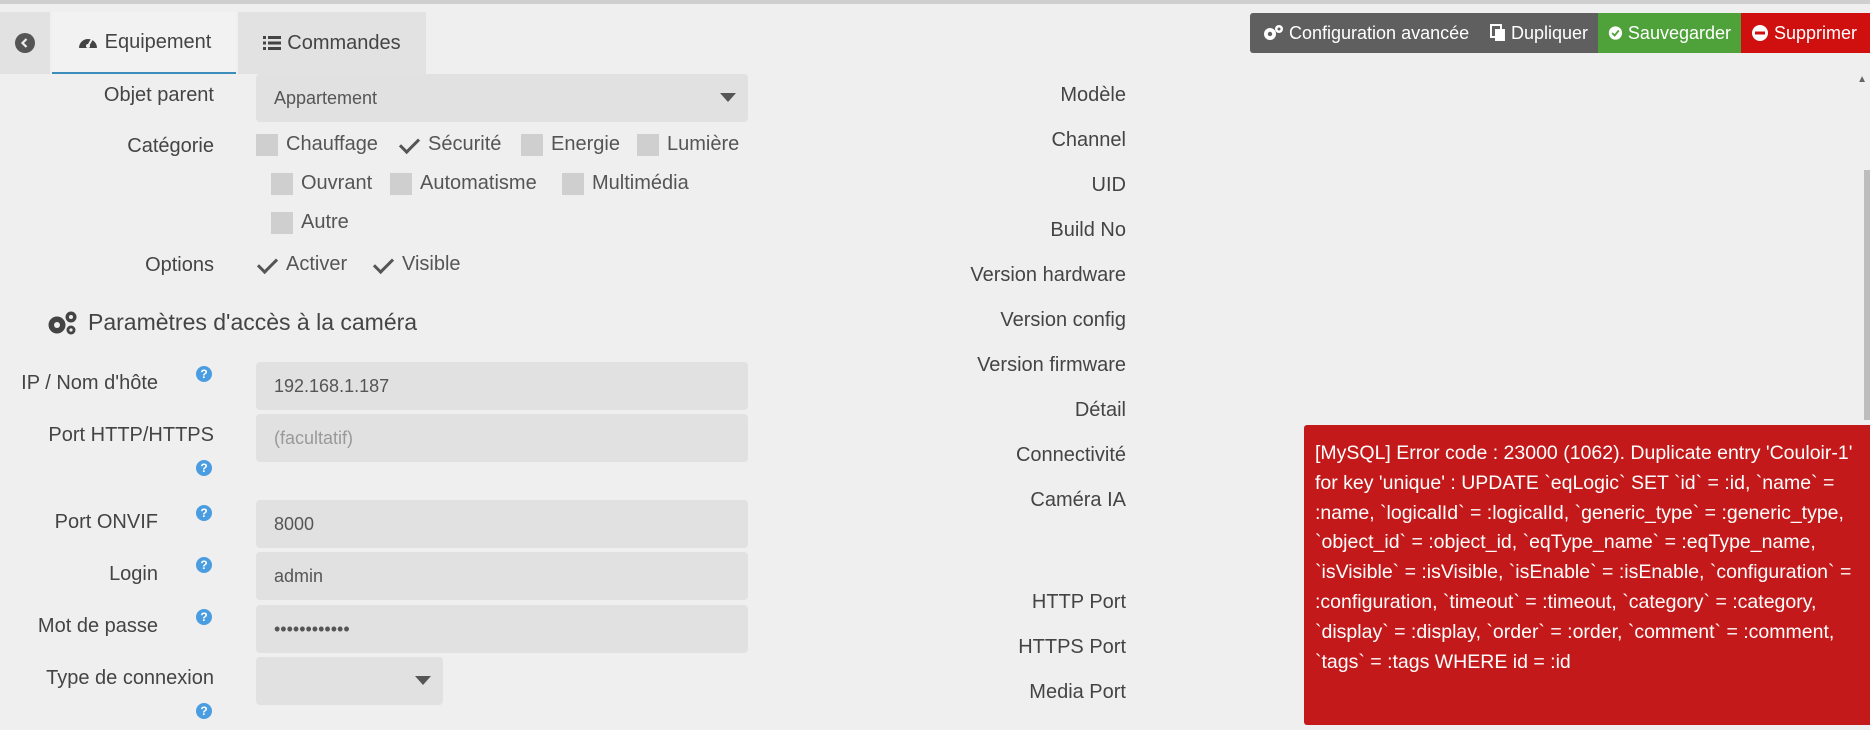 The width and height of the screenshot is (1870, 730). What do you see at coordinates (640, 183) in the screenshot?
I see `checkbox-label: Multimédia` at bounding box center [640, 183].